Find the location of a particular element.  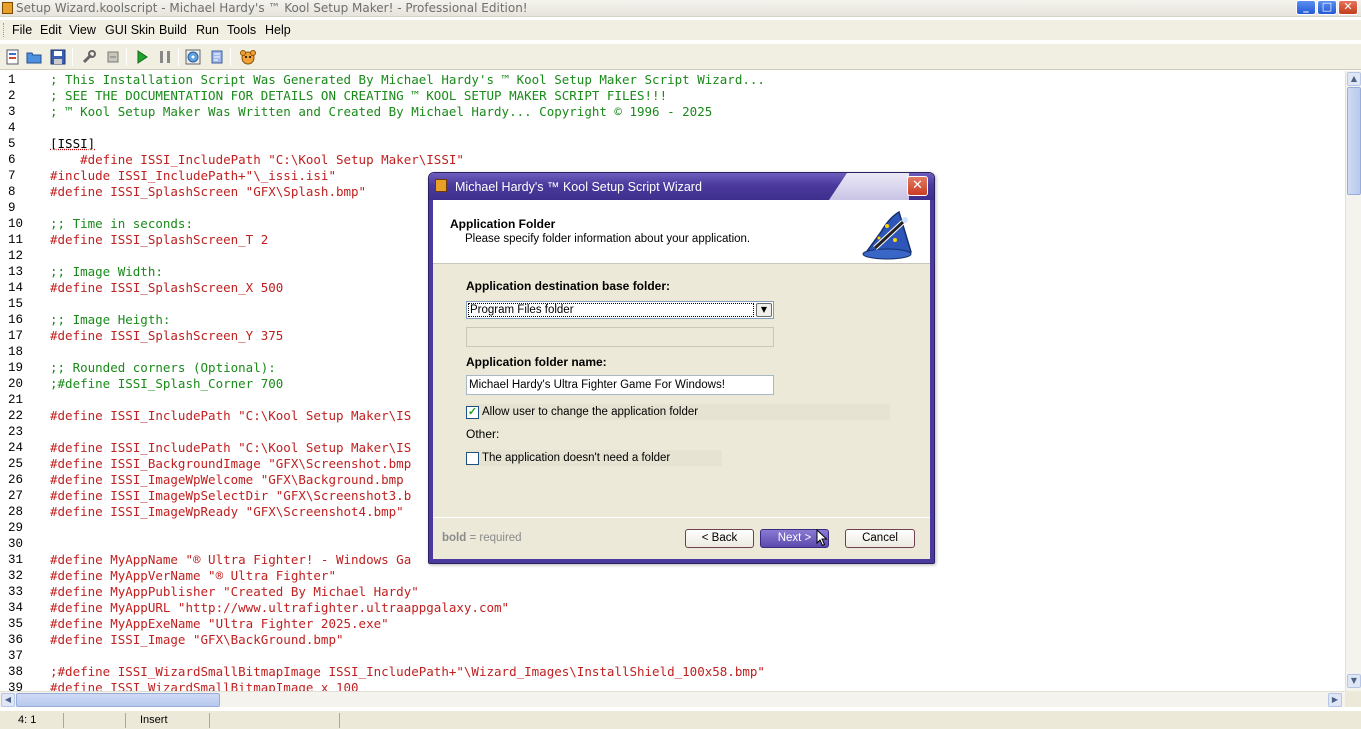

line-number: 9 is located at coordinates (12, 208).